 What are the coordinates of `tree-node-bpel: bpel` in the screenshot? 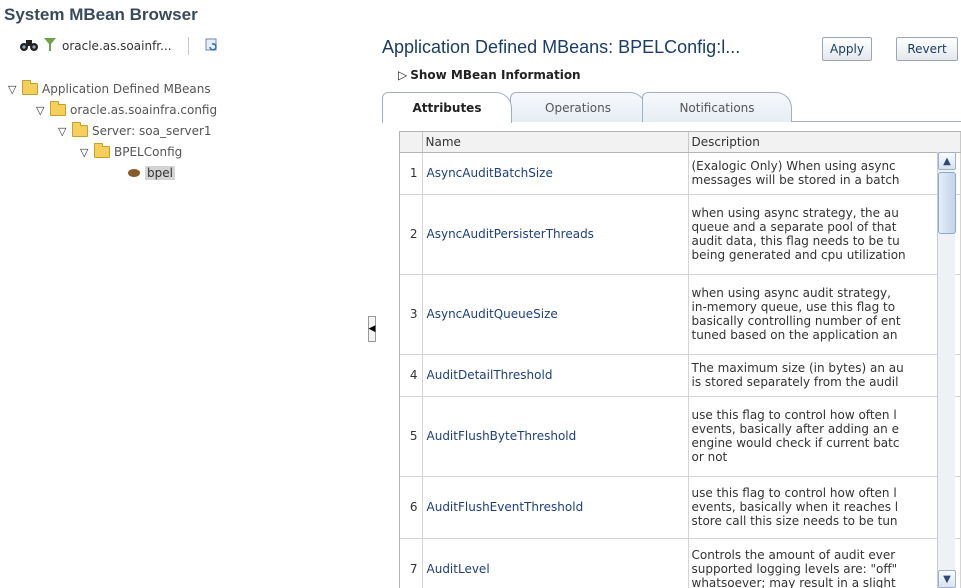 It's located at (151, 173).